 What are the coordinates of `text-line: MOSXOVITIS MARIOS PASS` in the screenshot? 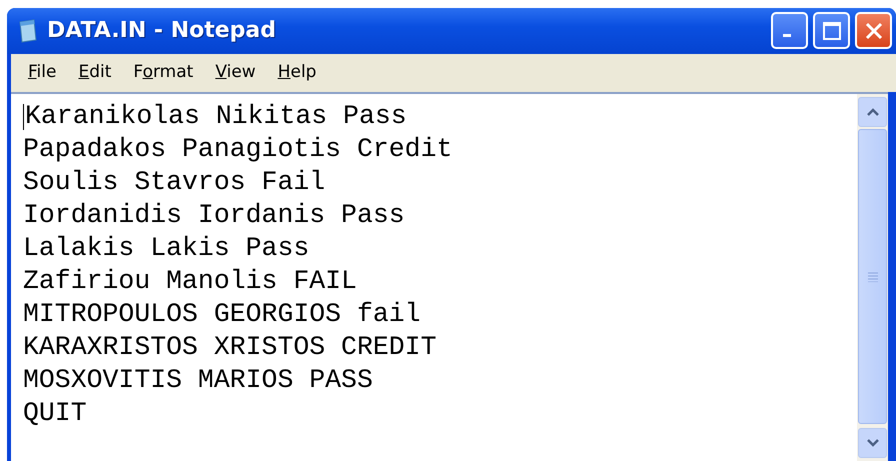 It's located at (198, 380).